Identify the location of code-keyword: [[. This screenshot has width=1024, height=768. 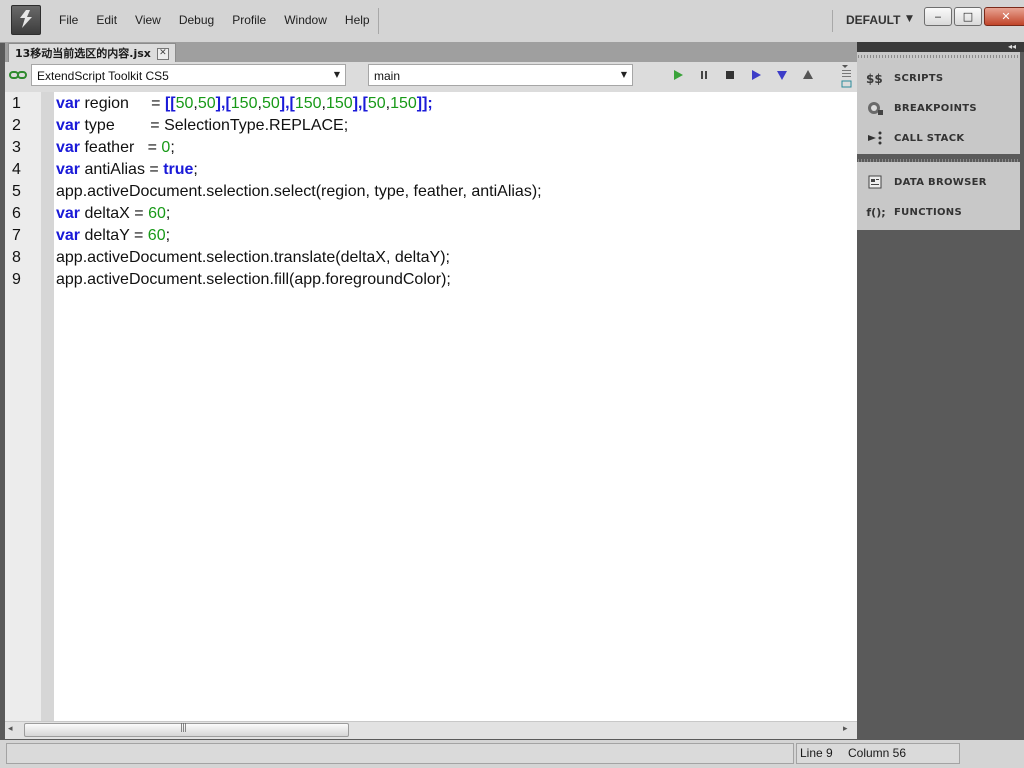
(170, 103).